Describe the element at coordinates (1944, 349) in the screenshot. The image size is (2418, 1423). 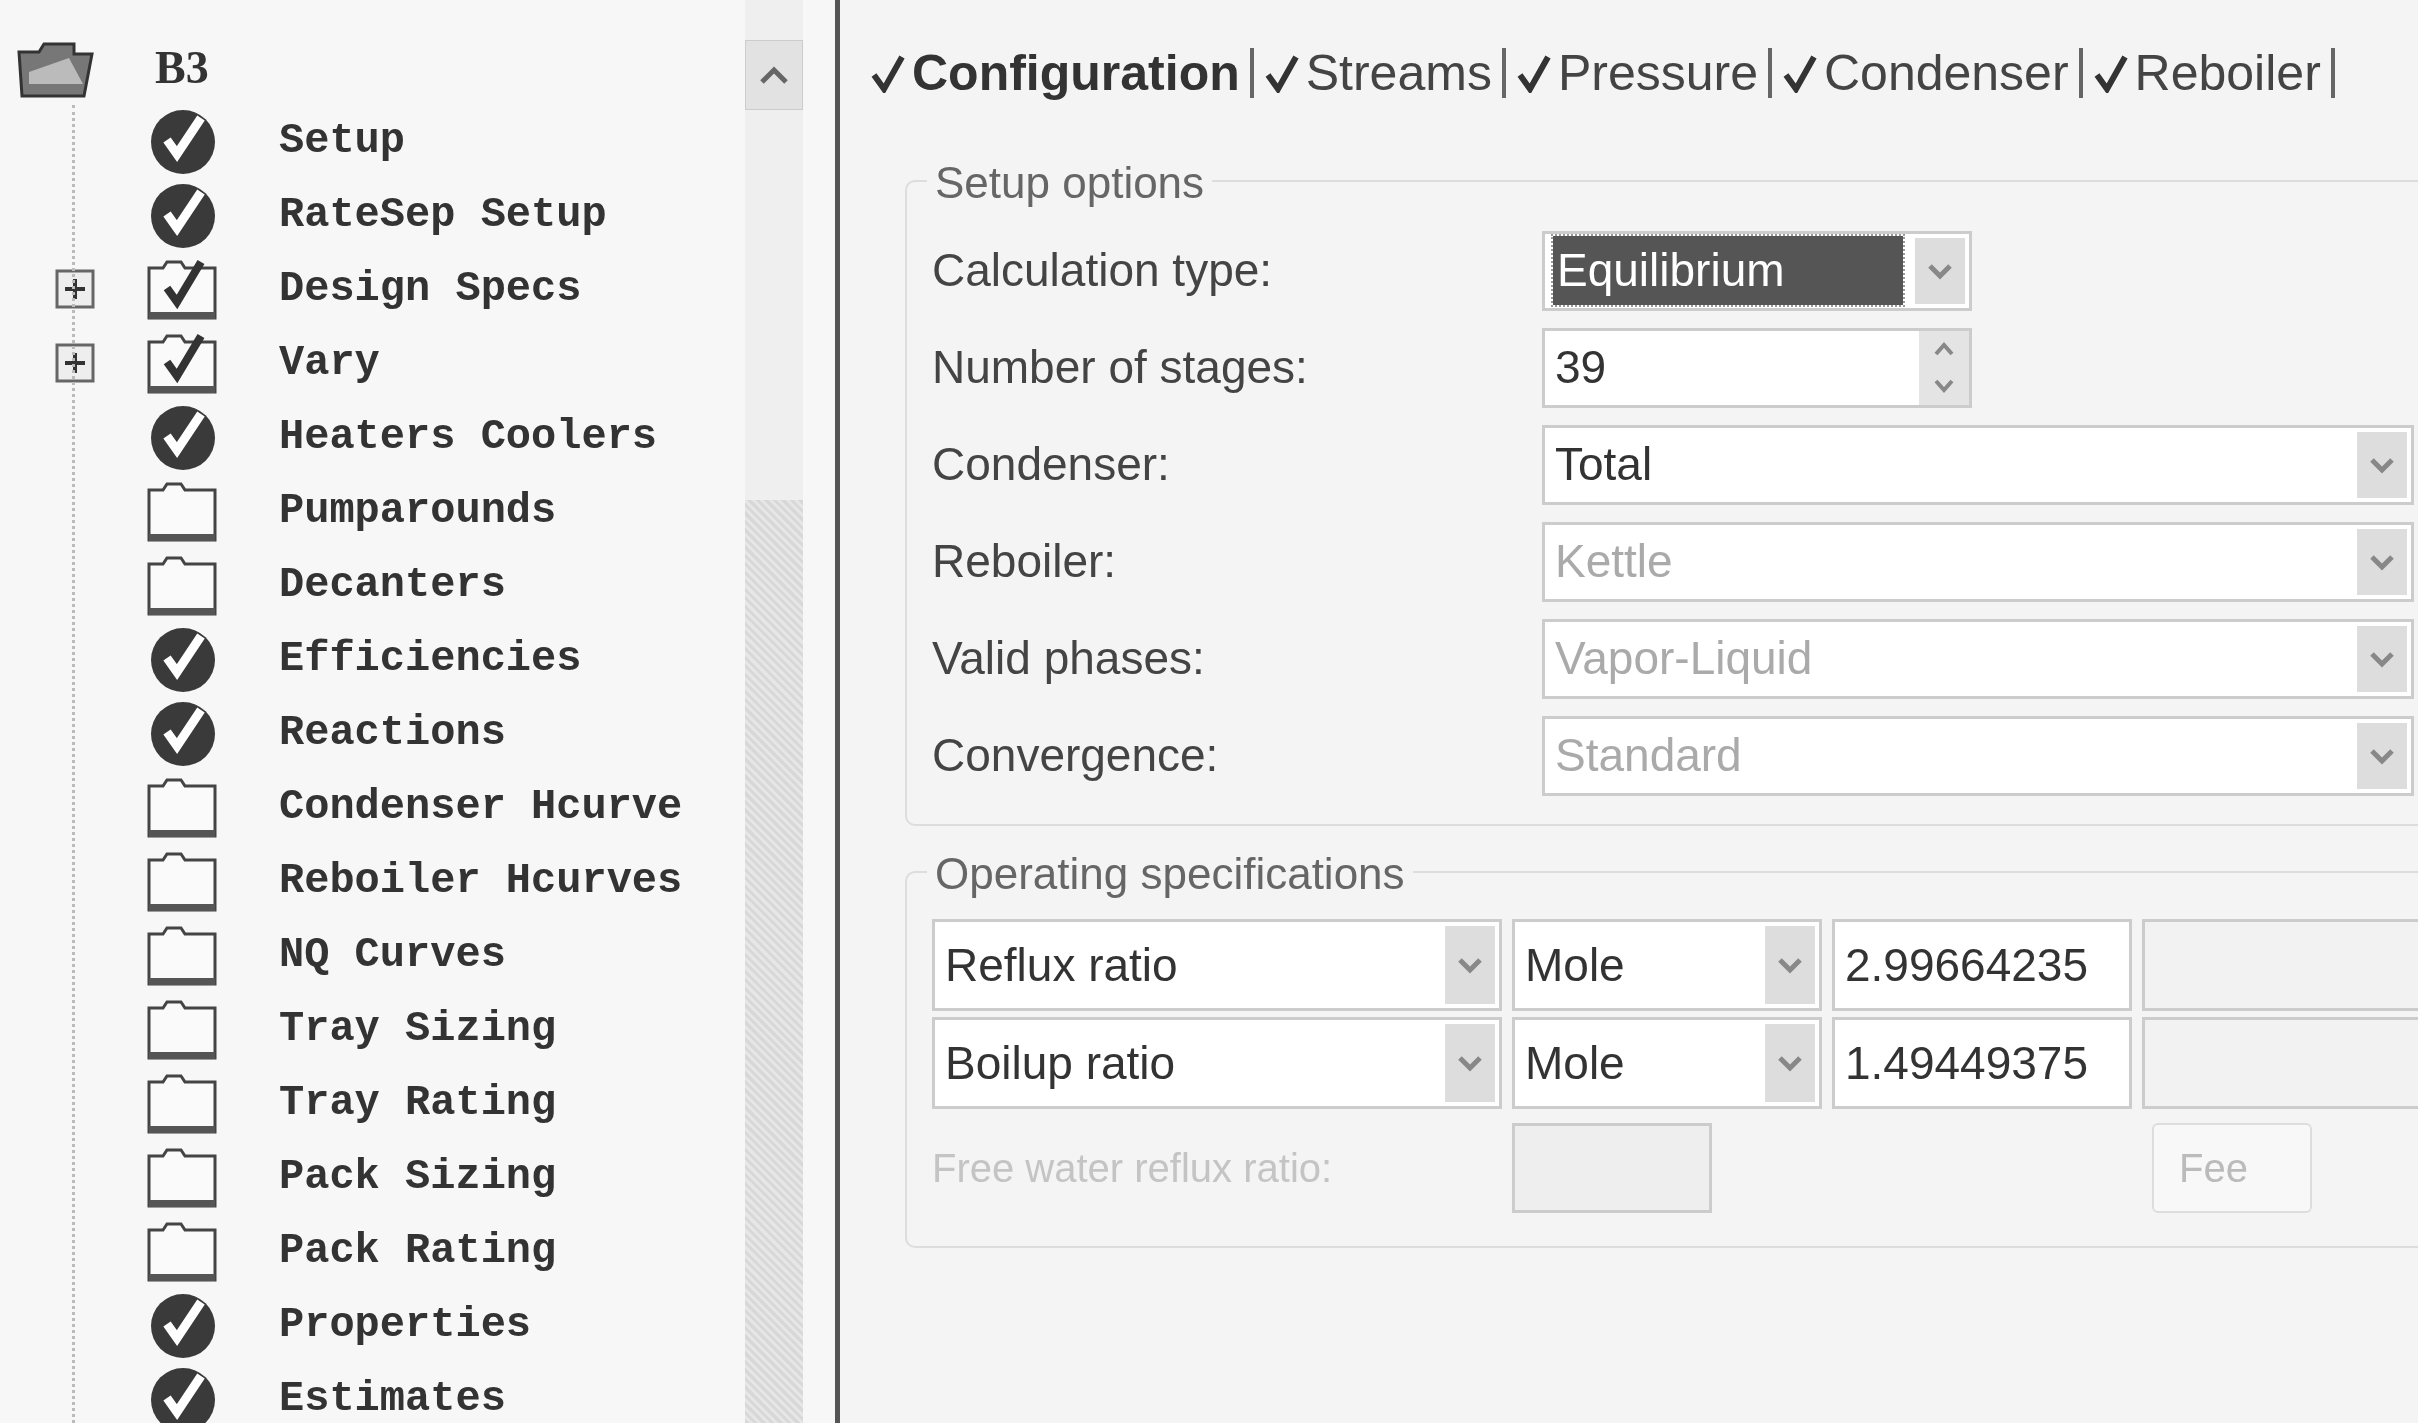
I see `spin-up-icon` at that location.